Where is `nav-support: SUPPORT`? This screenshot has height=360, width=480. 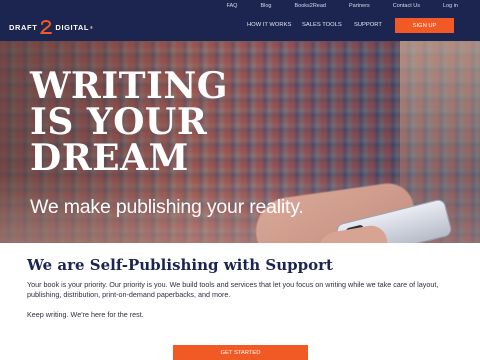
nav-support: SUPPORT is located at coordinates (368, 25).